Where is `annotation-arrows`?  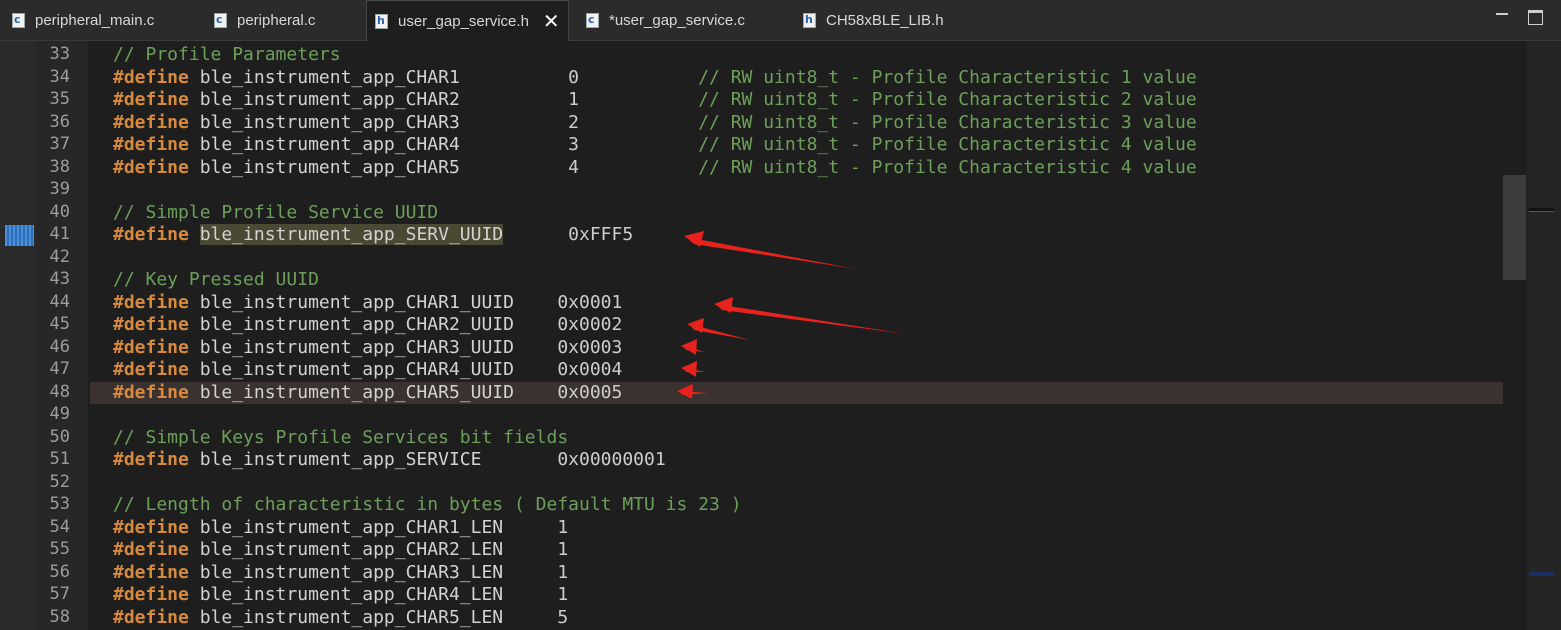
annotation-arrows is located at coordinates (791, 315).